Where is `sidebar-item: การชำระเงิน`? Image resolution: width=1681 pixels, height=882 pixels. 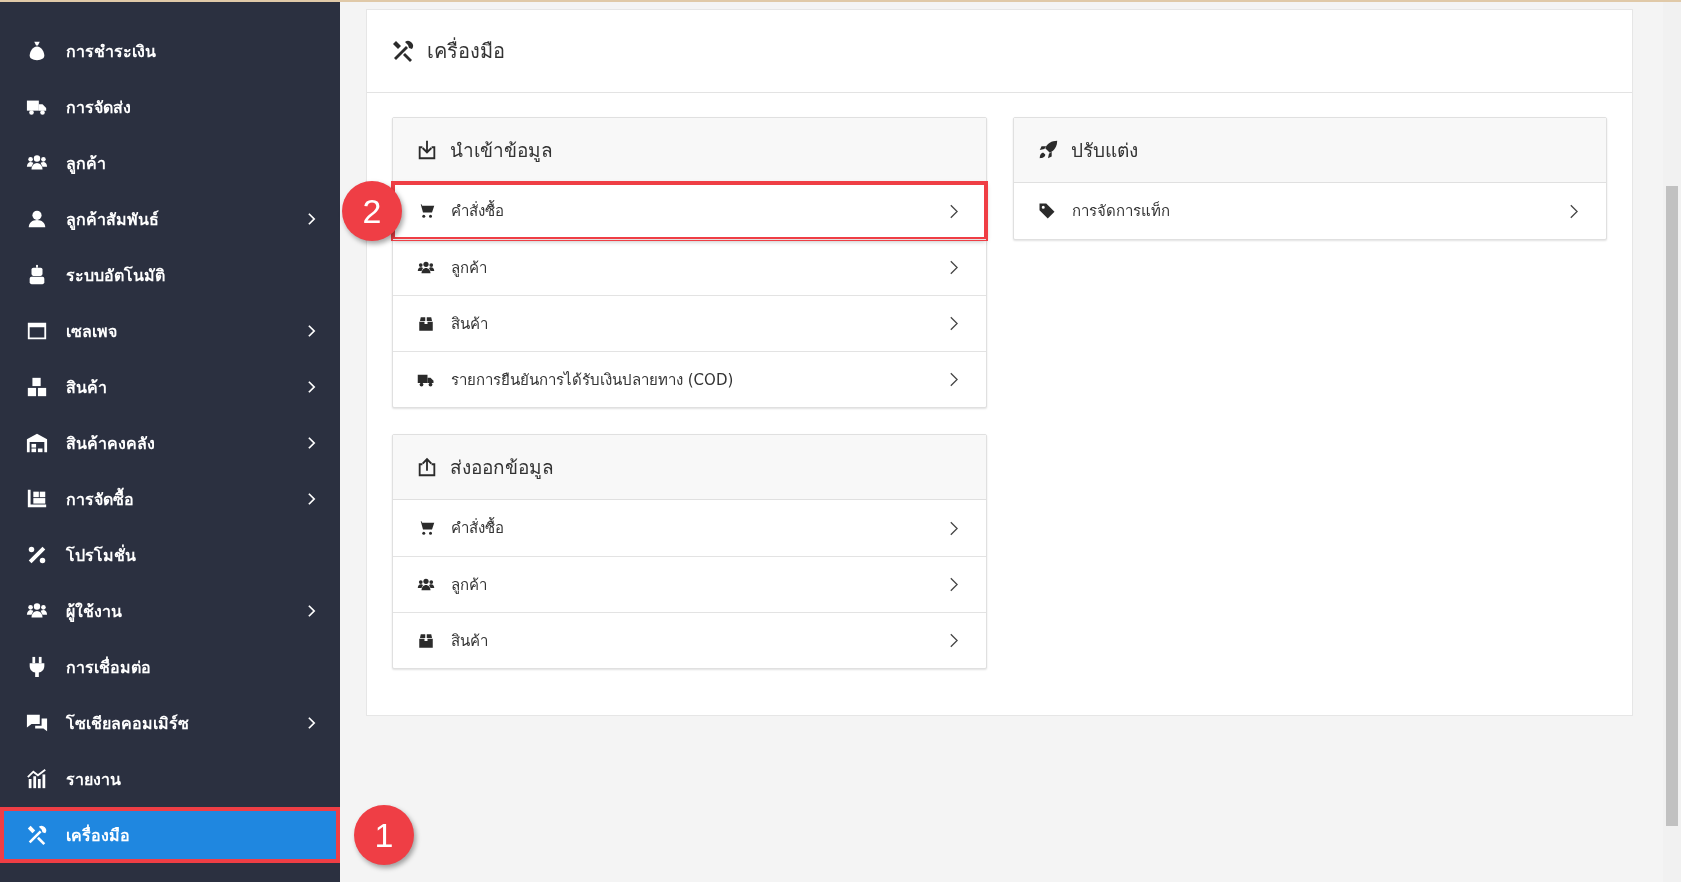
sidebar-item: การชำระเงิน is located at coordinates (170, 51).